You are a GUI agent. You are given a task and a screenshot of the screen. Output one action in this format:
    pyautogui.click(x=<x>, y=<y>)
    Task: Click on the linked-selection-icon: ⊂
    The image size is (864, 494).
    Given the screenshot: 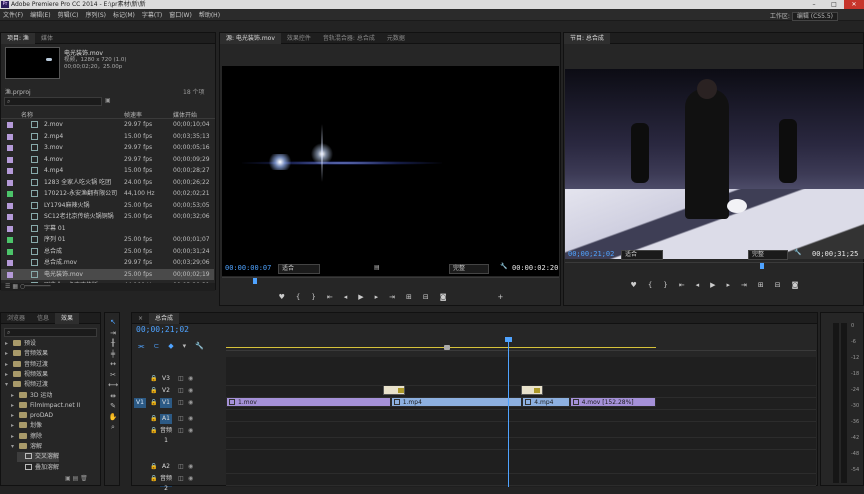 What is the action you would take?
    pyautogui.click(x=156, y=346)
    